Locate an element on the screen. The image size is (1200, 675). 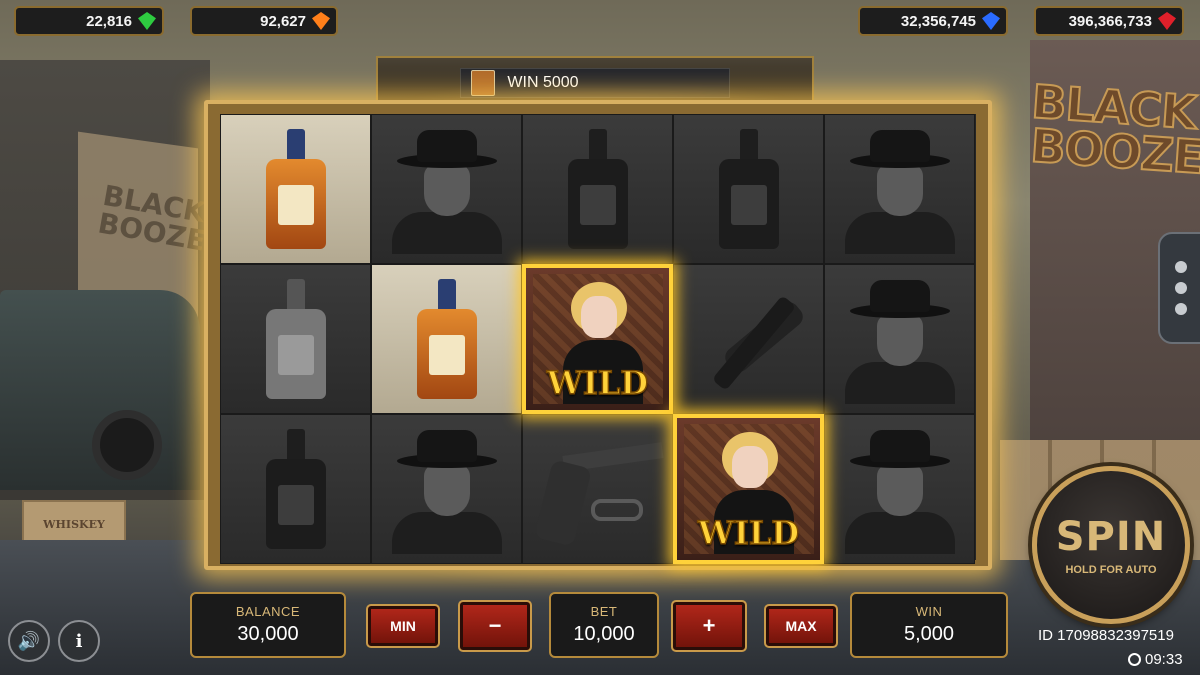
increase-bet-button: + is located at coordinates (709, 626).